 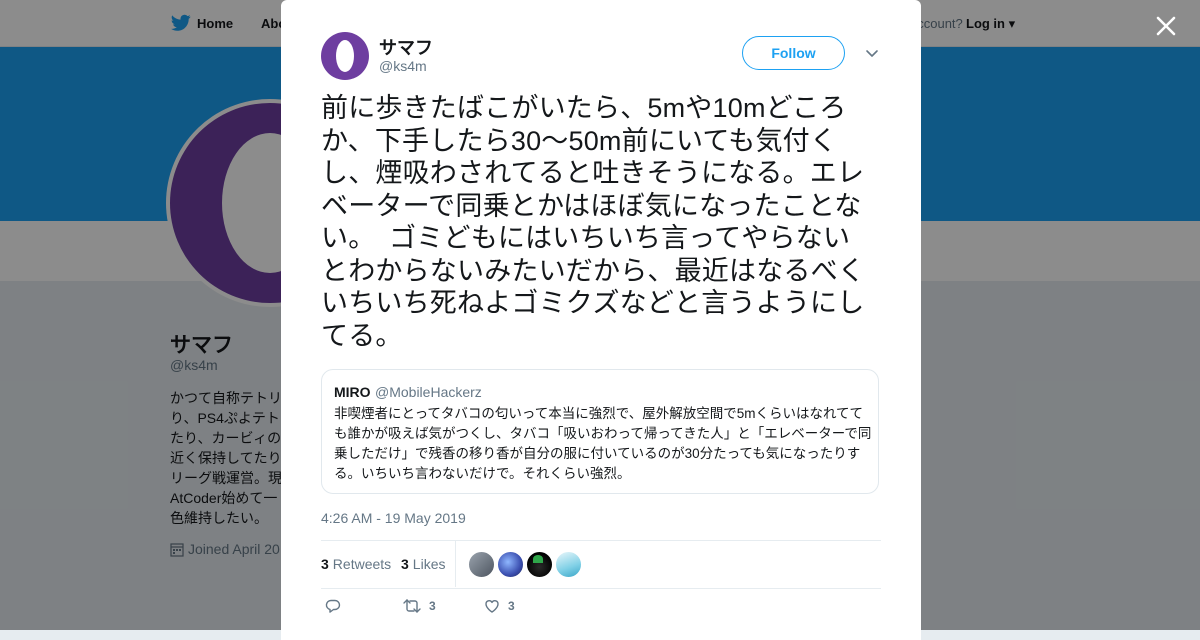 I want to click on avatar-hole, so click(x=345, y=56).